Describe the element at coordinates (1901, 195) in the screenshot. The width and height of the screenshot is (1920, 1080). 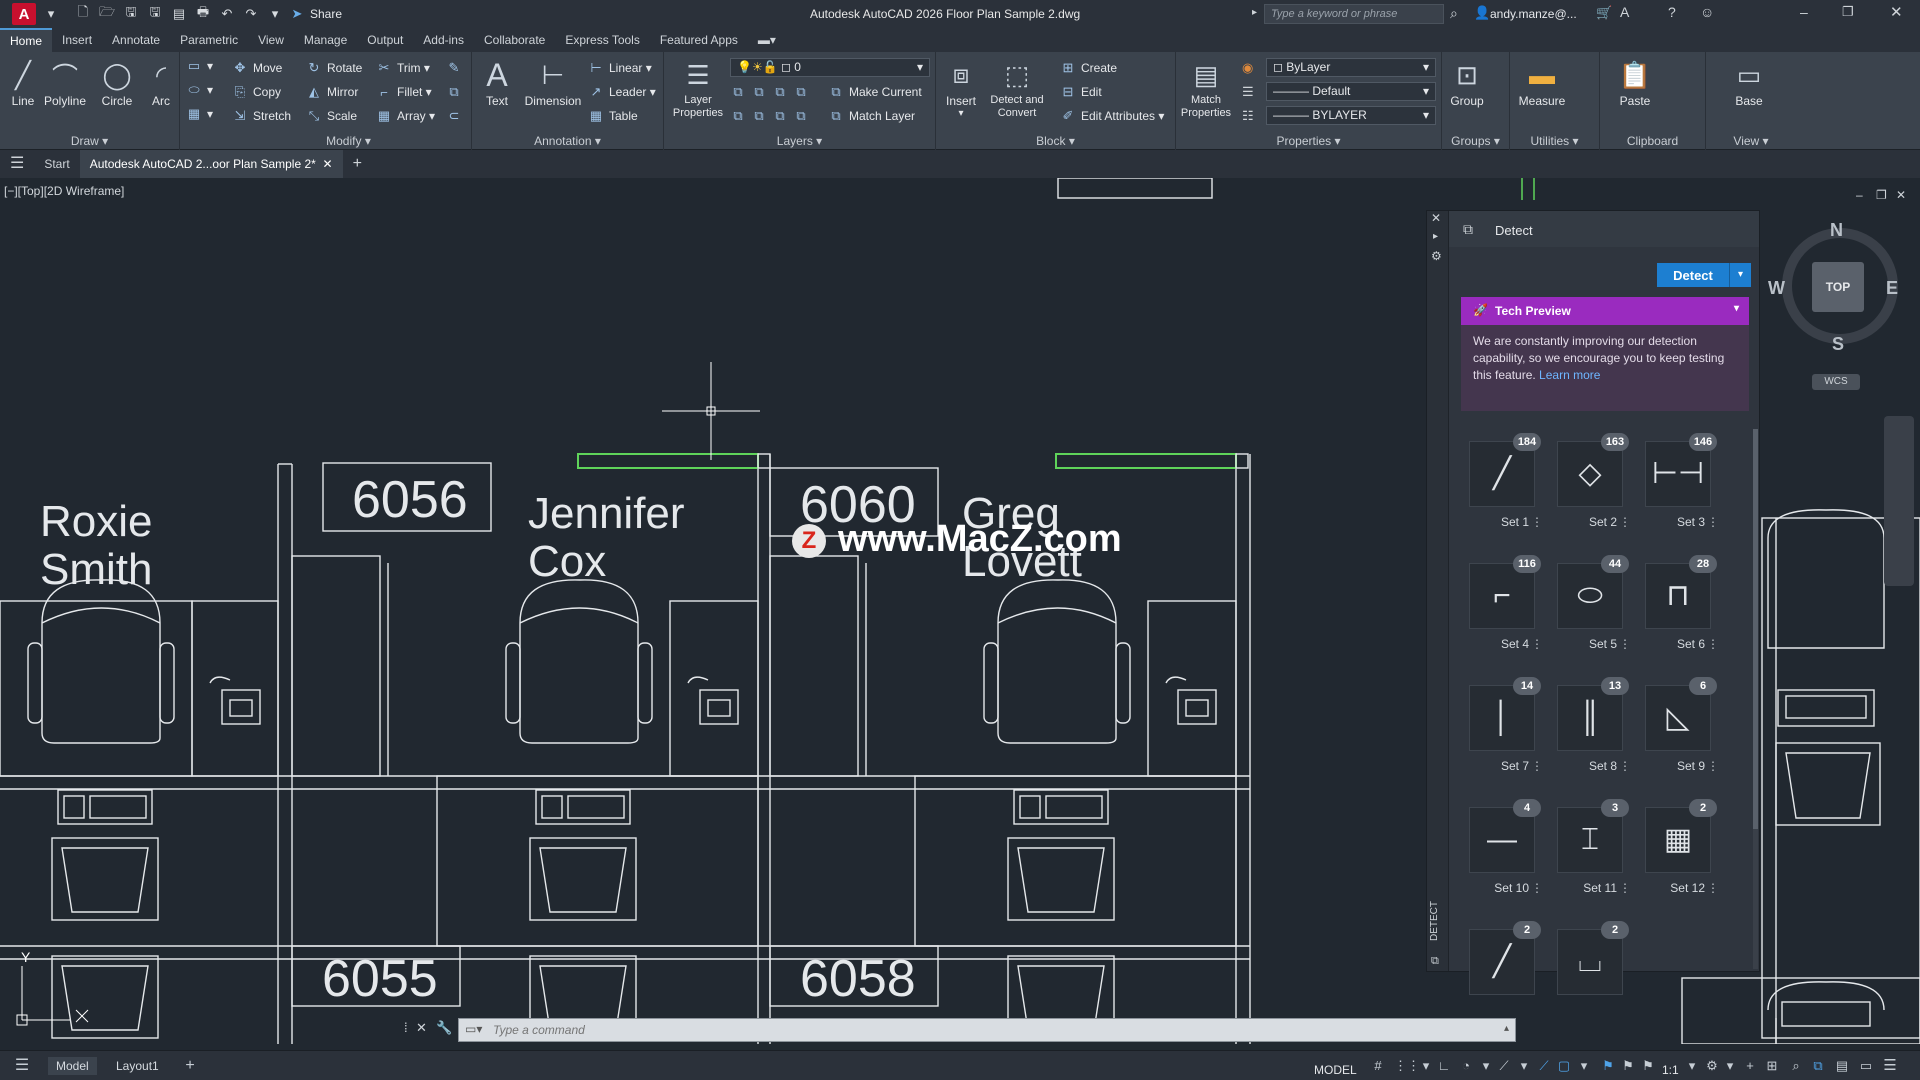
I see `viewport-close-icon: ✕` at that location.